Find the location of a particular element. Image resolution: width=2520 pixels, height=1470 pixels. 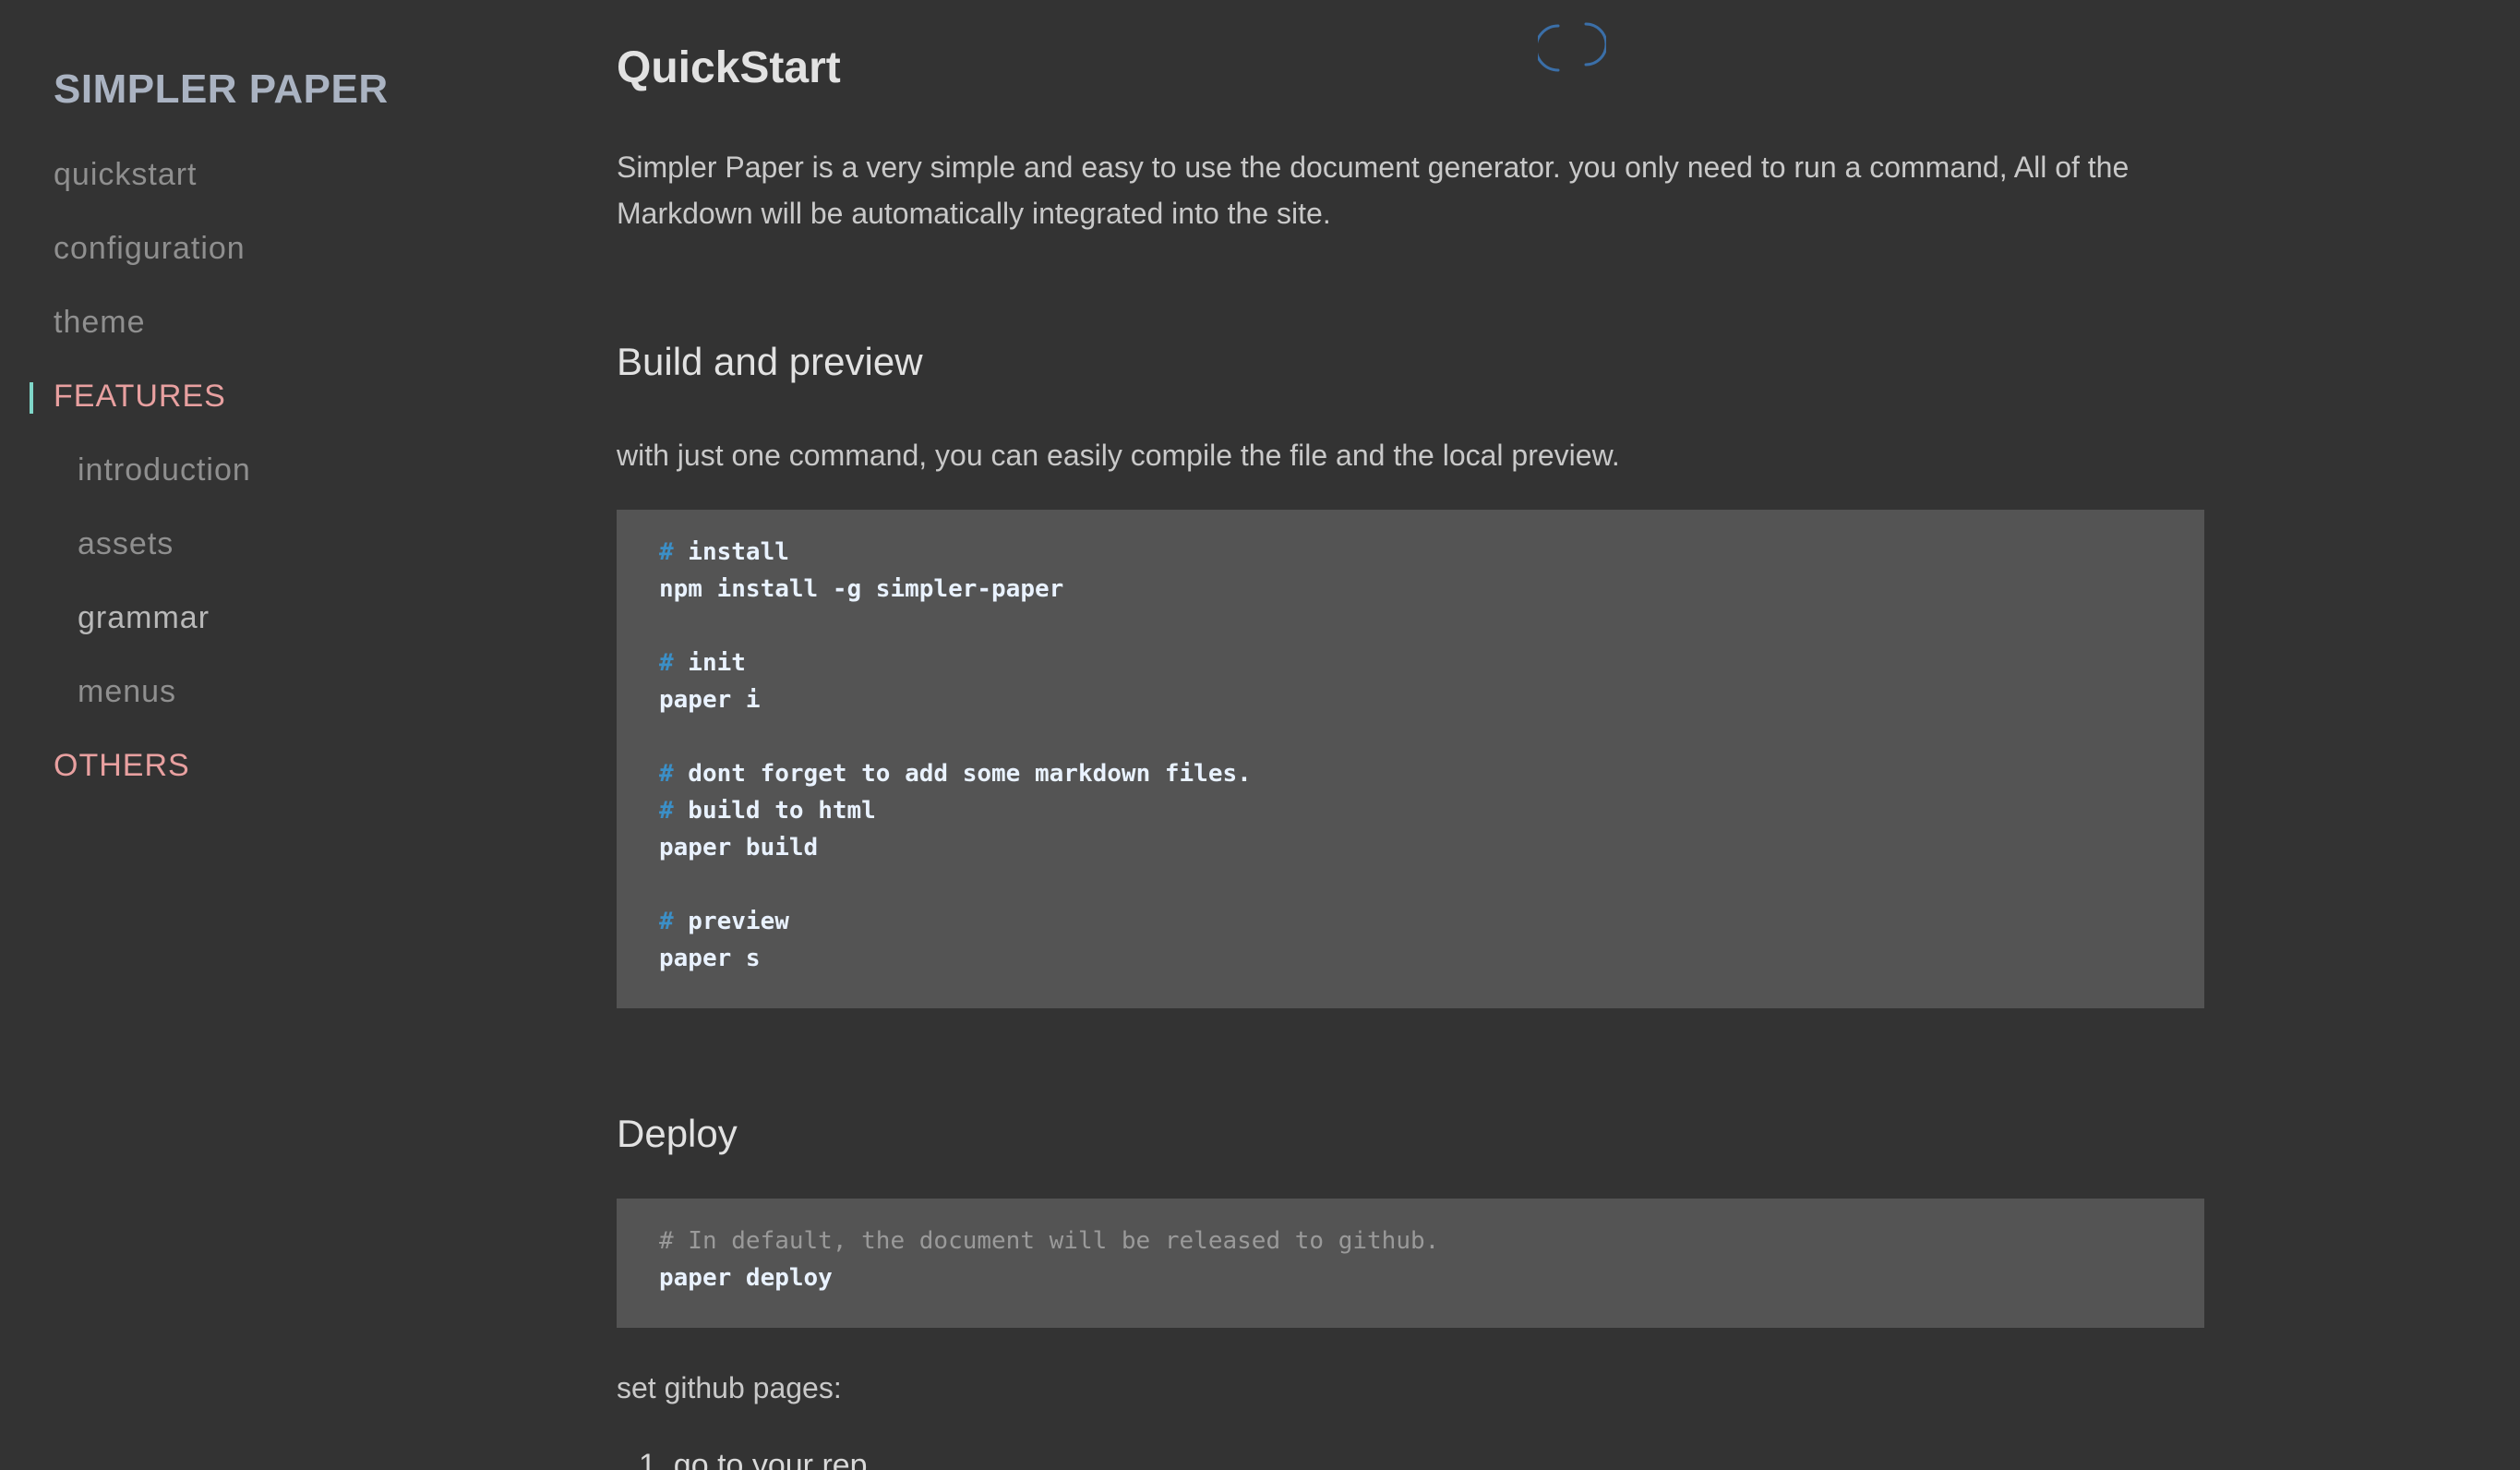

code-line: # build to html is located at coordinates (1410, 810).